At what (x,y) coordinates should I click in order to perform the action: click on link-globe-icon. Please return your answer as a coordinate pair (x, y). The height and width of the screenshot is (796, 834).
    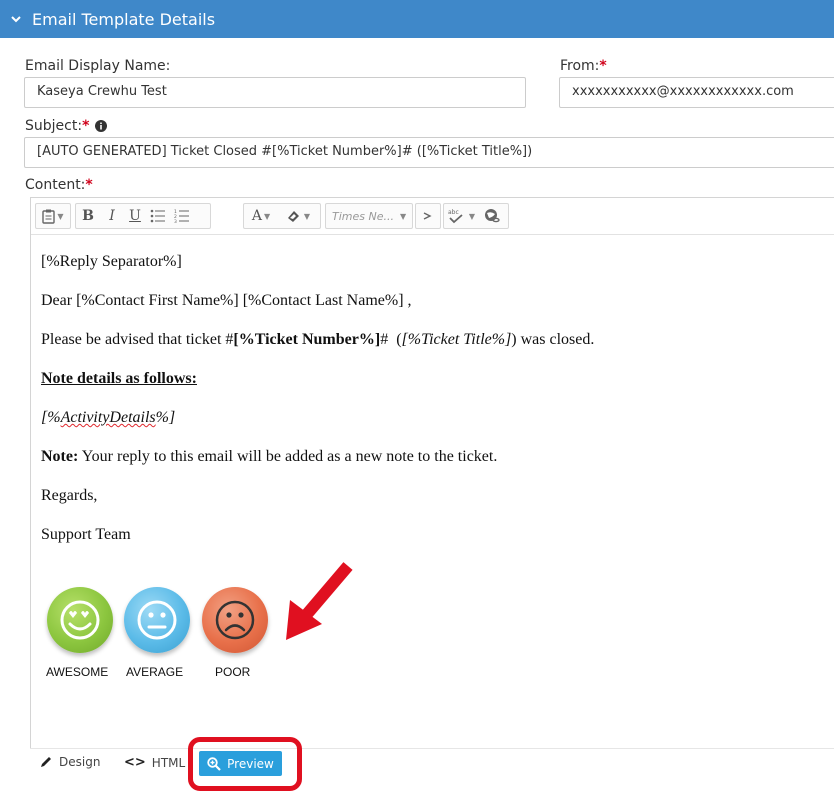
    Looking at the image, I should click on (492, 216).